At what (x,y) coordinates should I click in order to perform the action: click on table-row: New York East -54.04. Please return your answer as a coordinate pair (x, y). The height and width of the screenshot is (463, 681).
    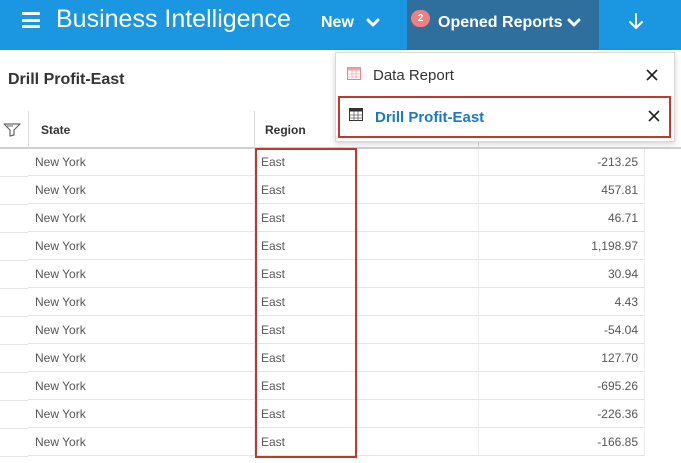
    Looking at the image, I should click on (340, 331).